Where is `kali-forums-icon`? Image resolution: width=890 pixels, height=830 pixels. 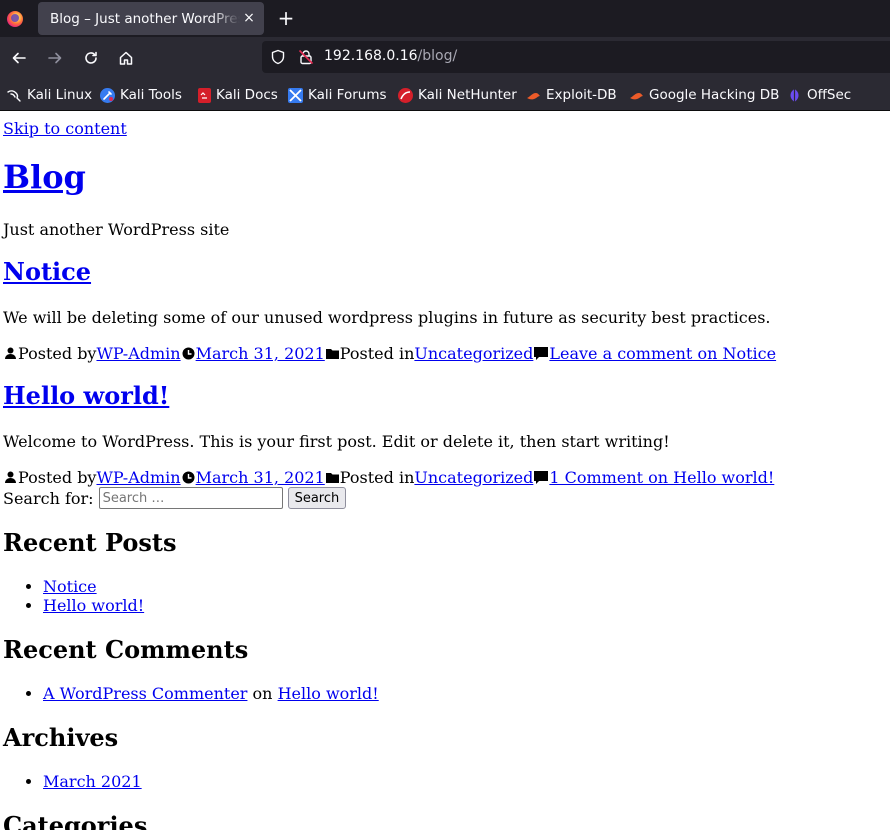 kali-forums-icon is located at coordinates (295, 95).